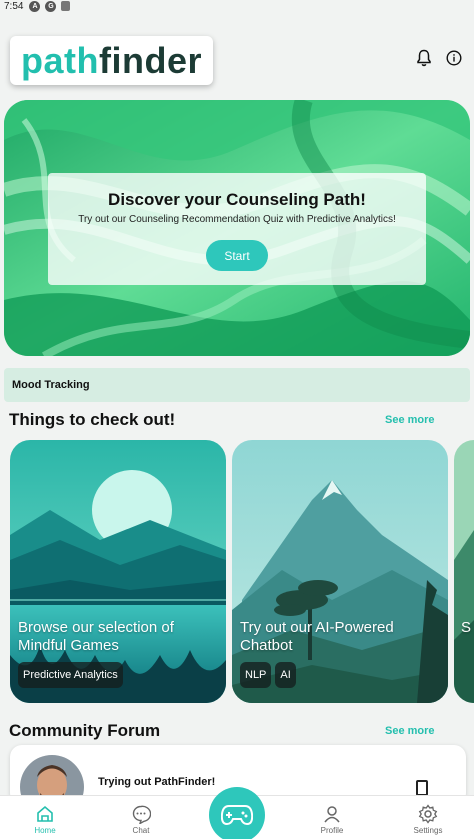 The image size is (474, 839). Describe the element at coordinates (141, 830) in the screenshot. I see `nav-chat-label: Chat` at that location.